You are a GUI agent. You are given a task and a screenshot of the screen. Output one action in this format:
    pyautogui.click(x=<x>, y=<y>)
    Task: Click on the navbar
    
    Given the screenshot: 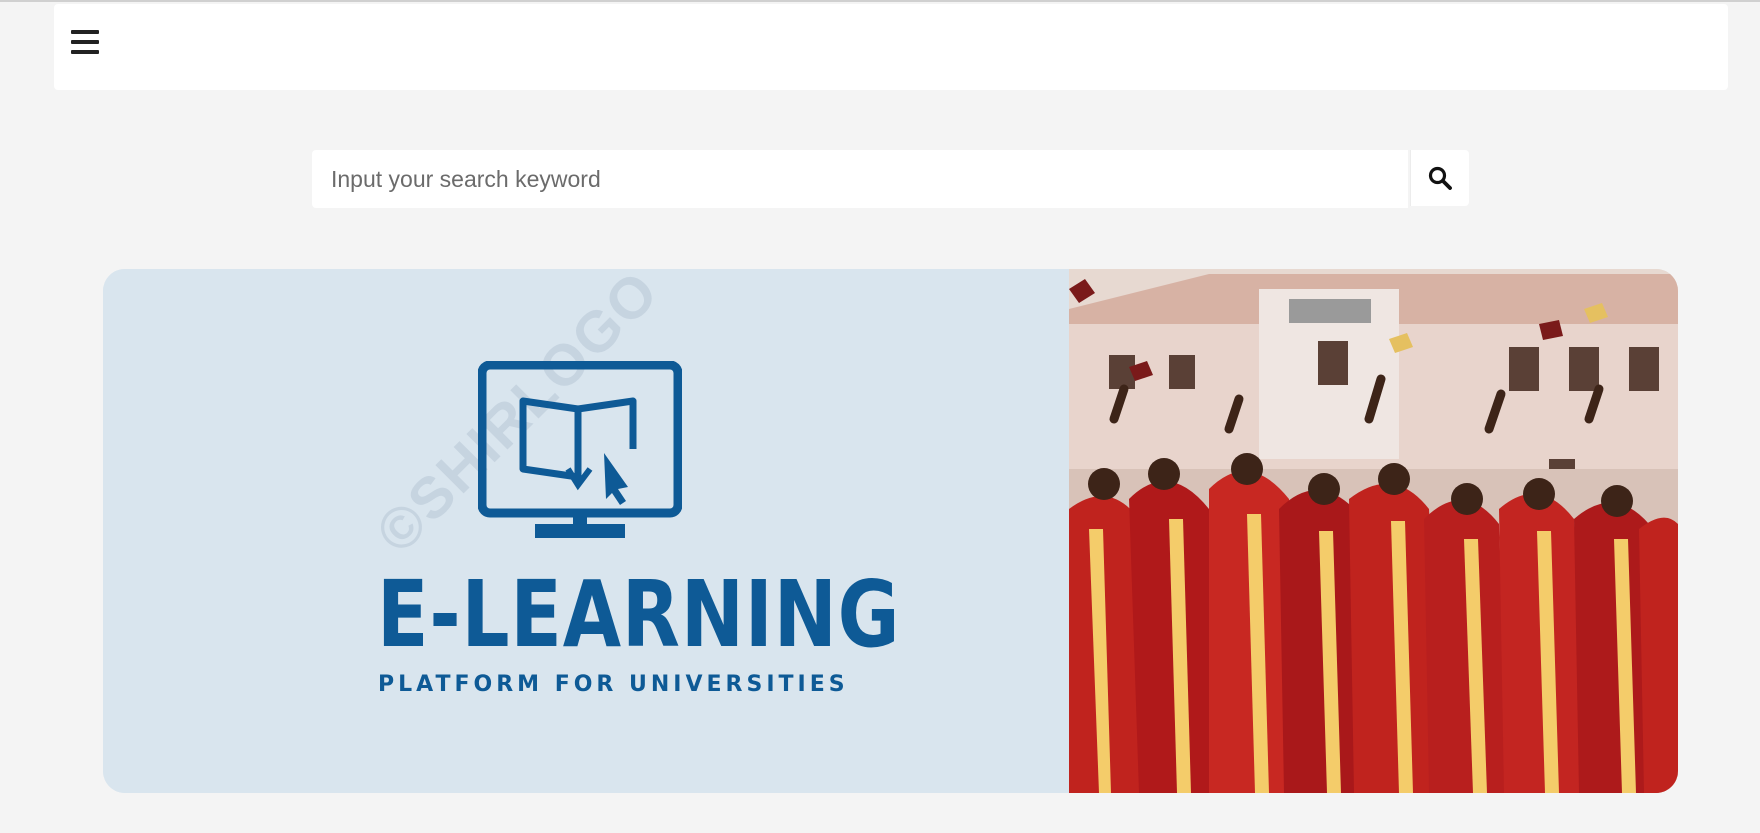 What is the action you would take?
    pyautogui.click(x=891, y=47)
    